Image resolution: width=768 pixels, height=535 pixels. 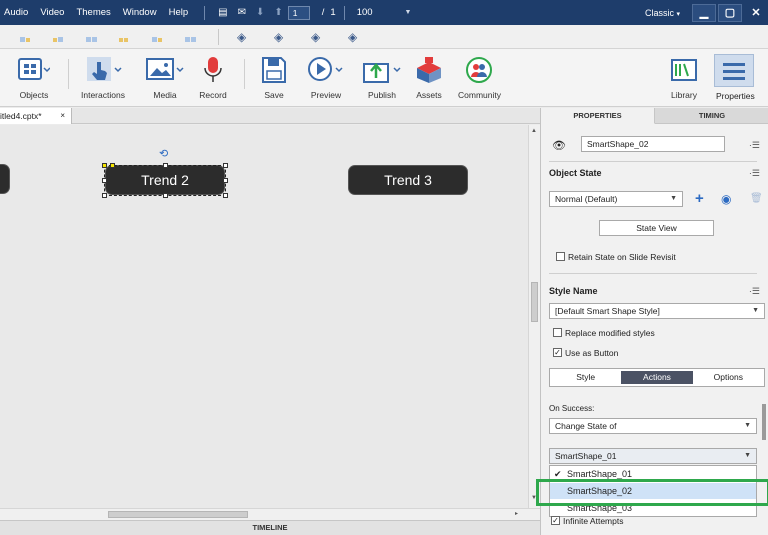 What do you see at coordinates (560, 256) in the screenshot?
I see `retain-state-checkbox` at bounding box center [560, 256].